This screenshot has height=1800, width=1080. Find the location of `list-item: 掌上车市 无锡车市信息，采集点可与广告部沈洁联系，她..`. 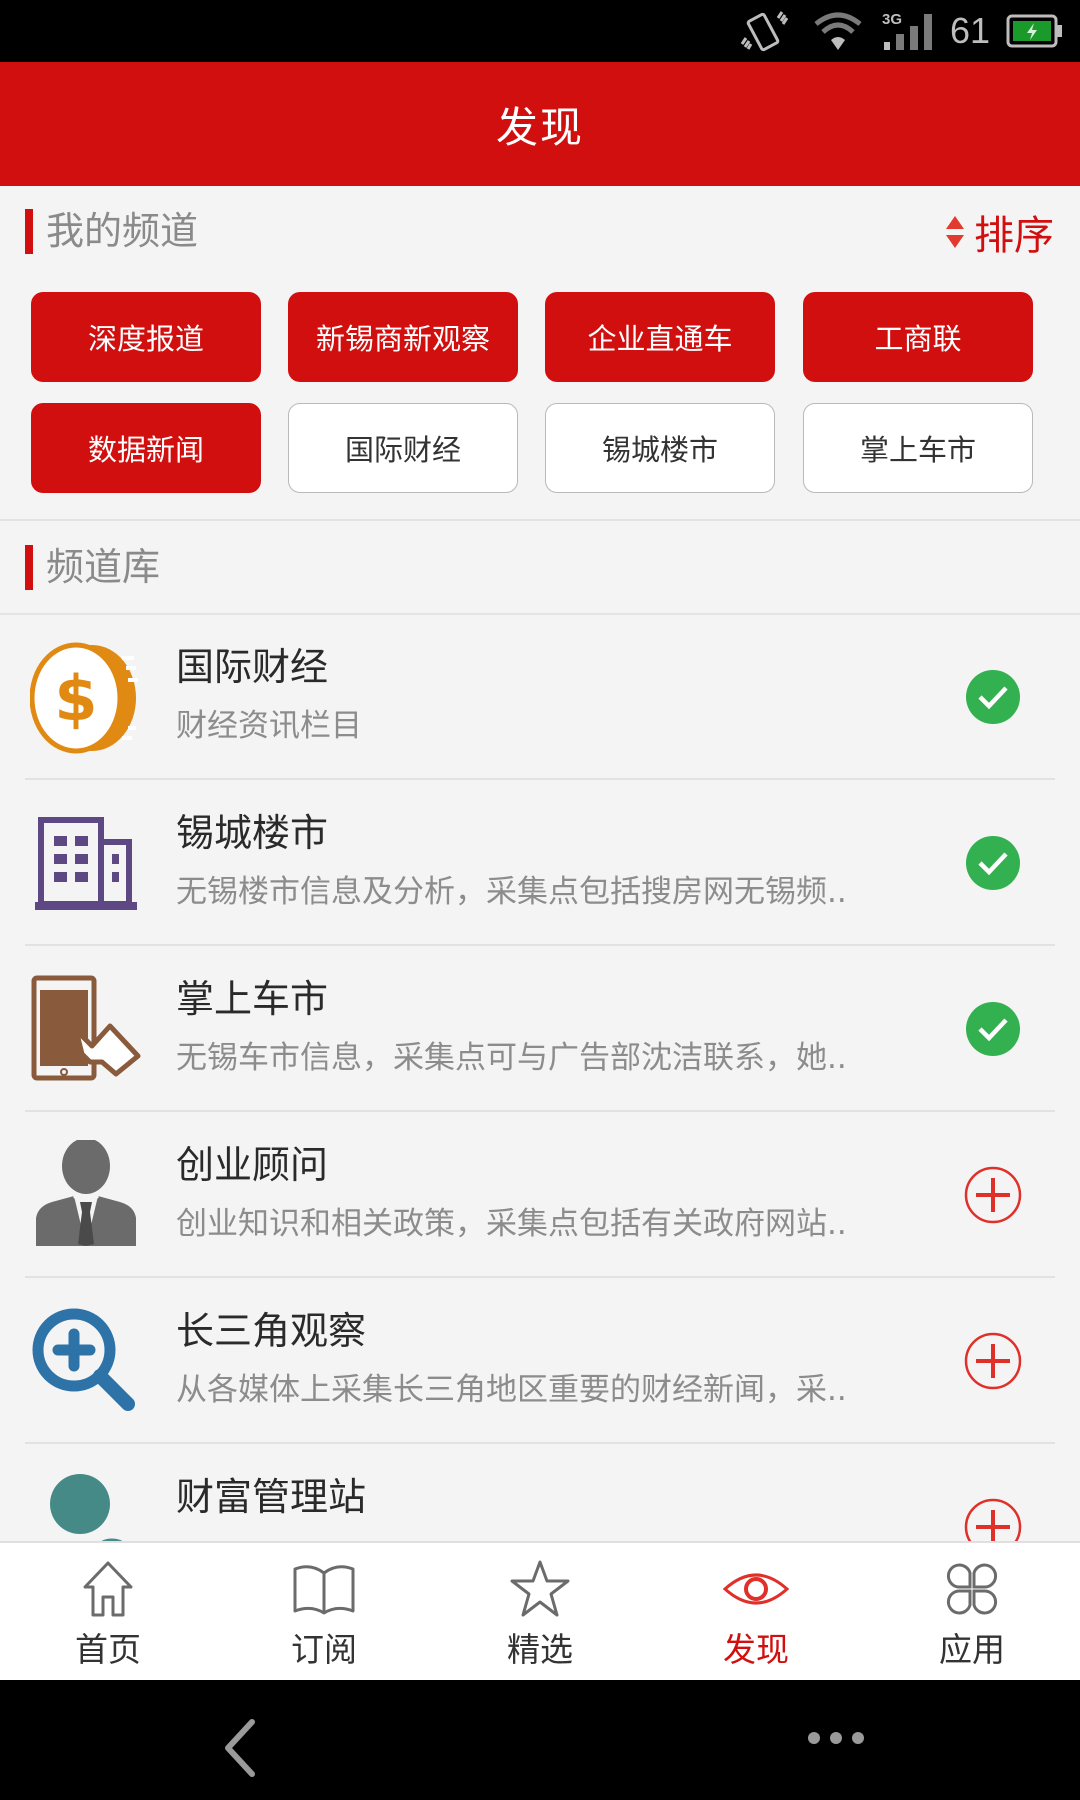

list-item: 掌上车市 无锡车市信息，采集点可与广告部沈洁联系，她.. is located at coordinates (540, 1029).